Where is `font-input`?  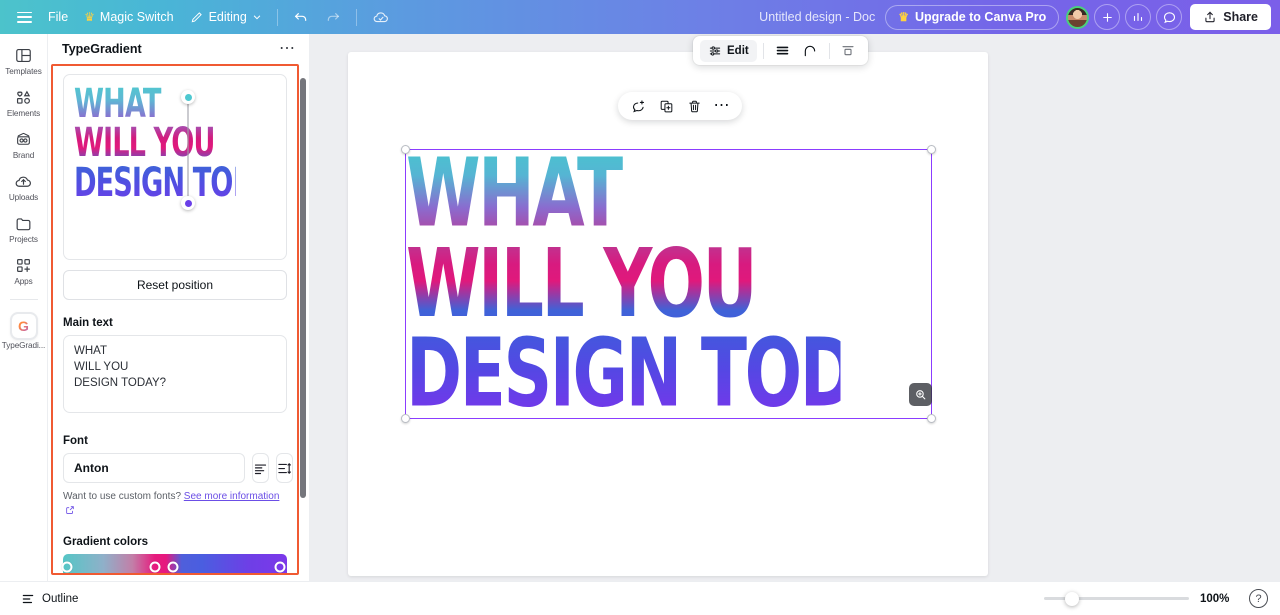 font-input is located at coordinates (154, 468).